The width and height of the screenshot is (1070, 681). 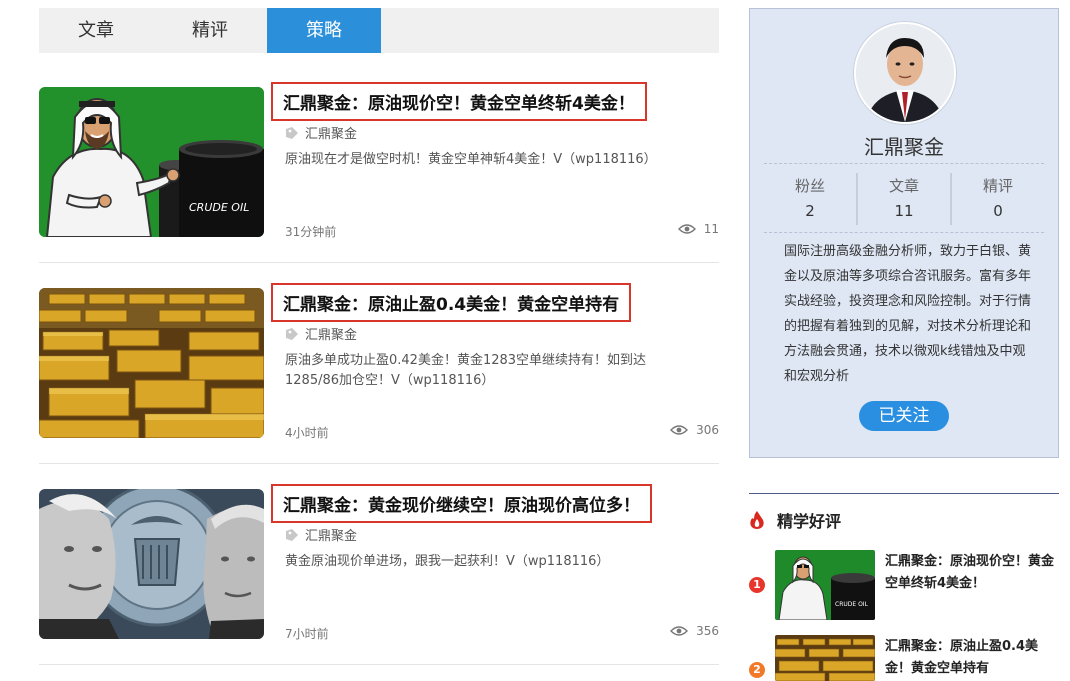 What do you see at coordinates (997, 186) in the screenshot?
I see `stat-label: 精评` at bounding box center [997, 186].